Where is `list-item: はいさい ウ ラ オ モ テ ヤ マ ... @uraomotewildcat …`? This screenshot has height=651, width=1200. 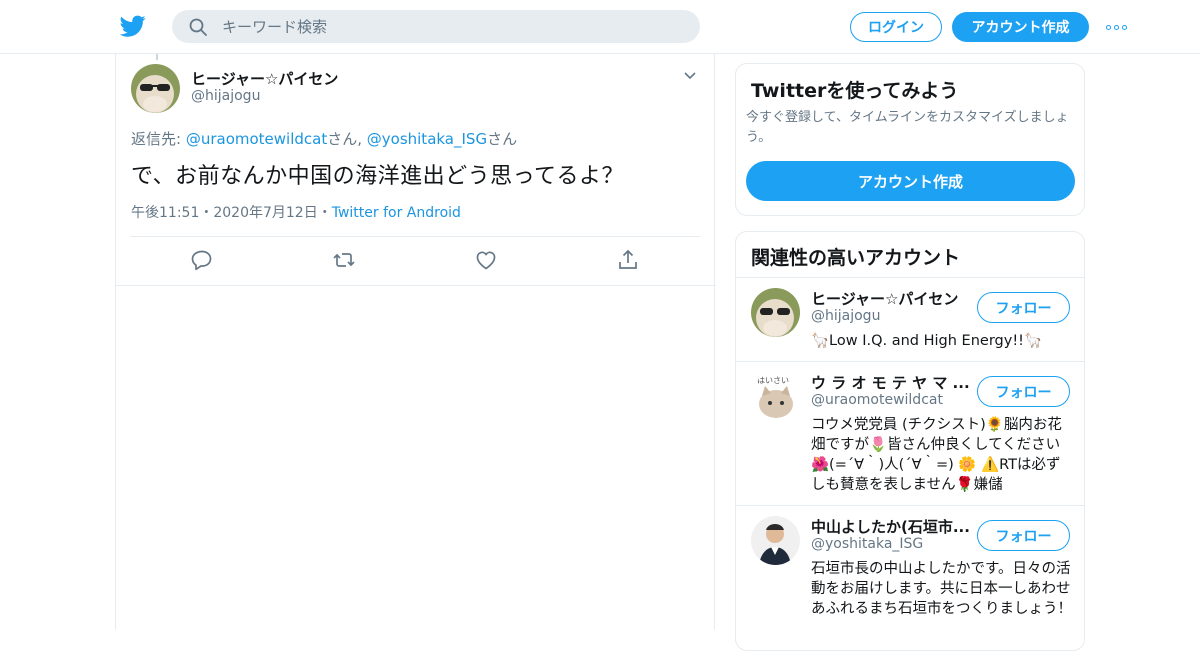
list-item: はいさい ウ ラ オ モ テ ヤ マ ... @uraomotewildcat … is located at coordinates (910, 434).